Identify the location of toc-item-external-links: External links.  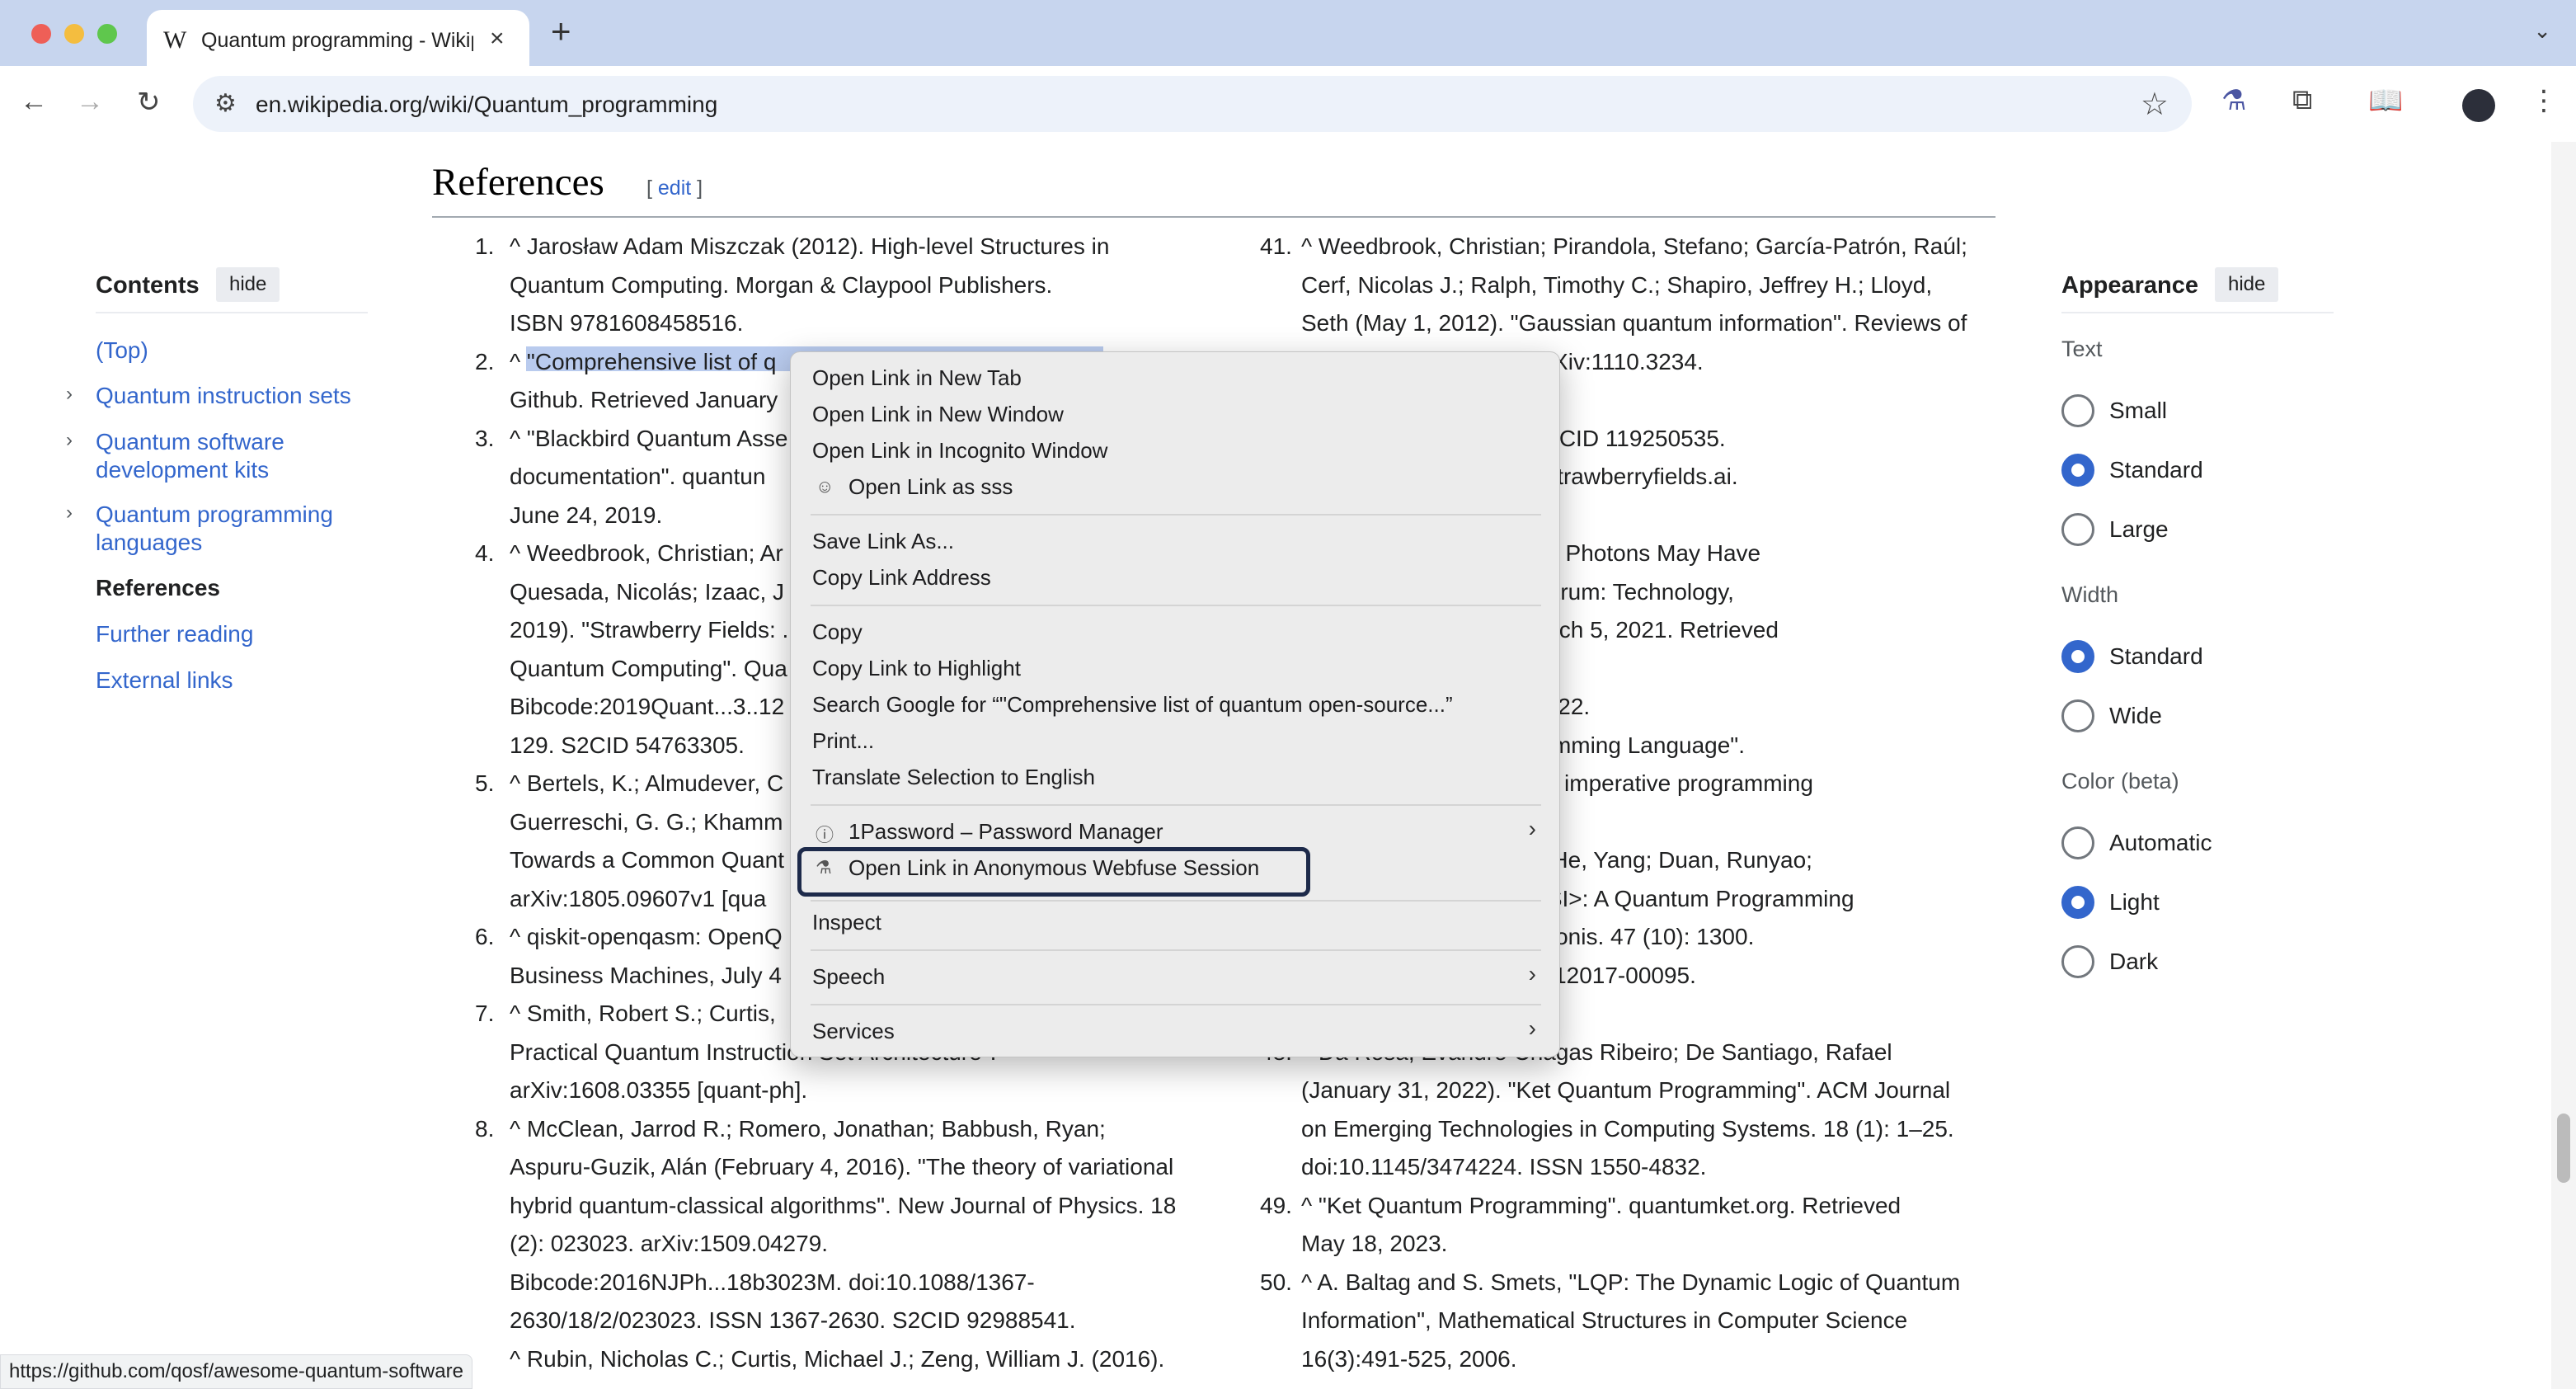
(164, 680).